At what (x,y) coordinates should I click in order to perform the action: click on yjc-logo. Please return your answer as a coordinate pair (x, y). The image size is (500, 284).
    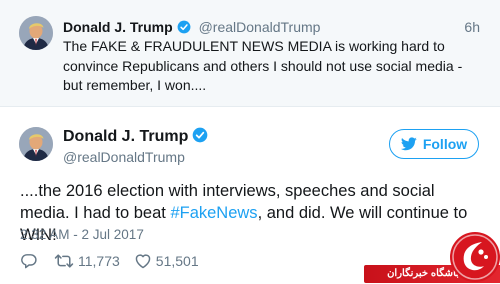
    Looking at the image, I should click on (474, 257).